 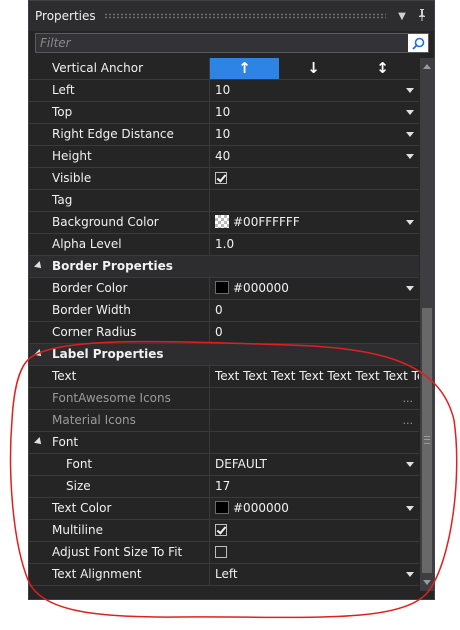 I want to click on property-name: Background Color, so click(x=128, y=222).